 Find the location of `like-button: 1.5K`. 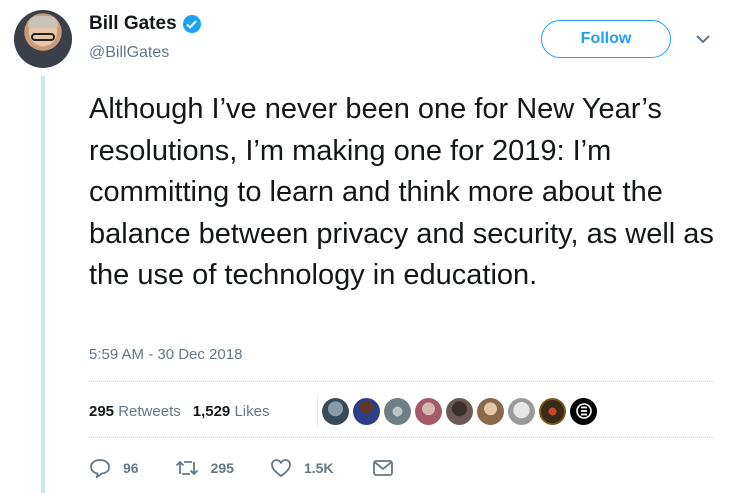

like-button: 1.5K is located at coordinates (302, 468).